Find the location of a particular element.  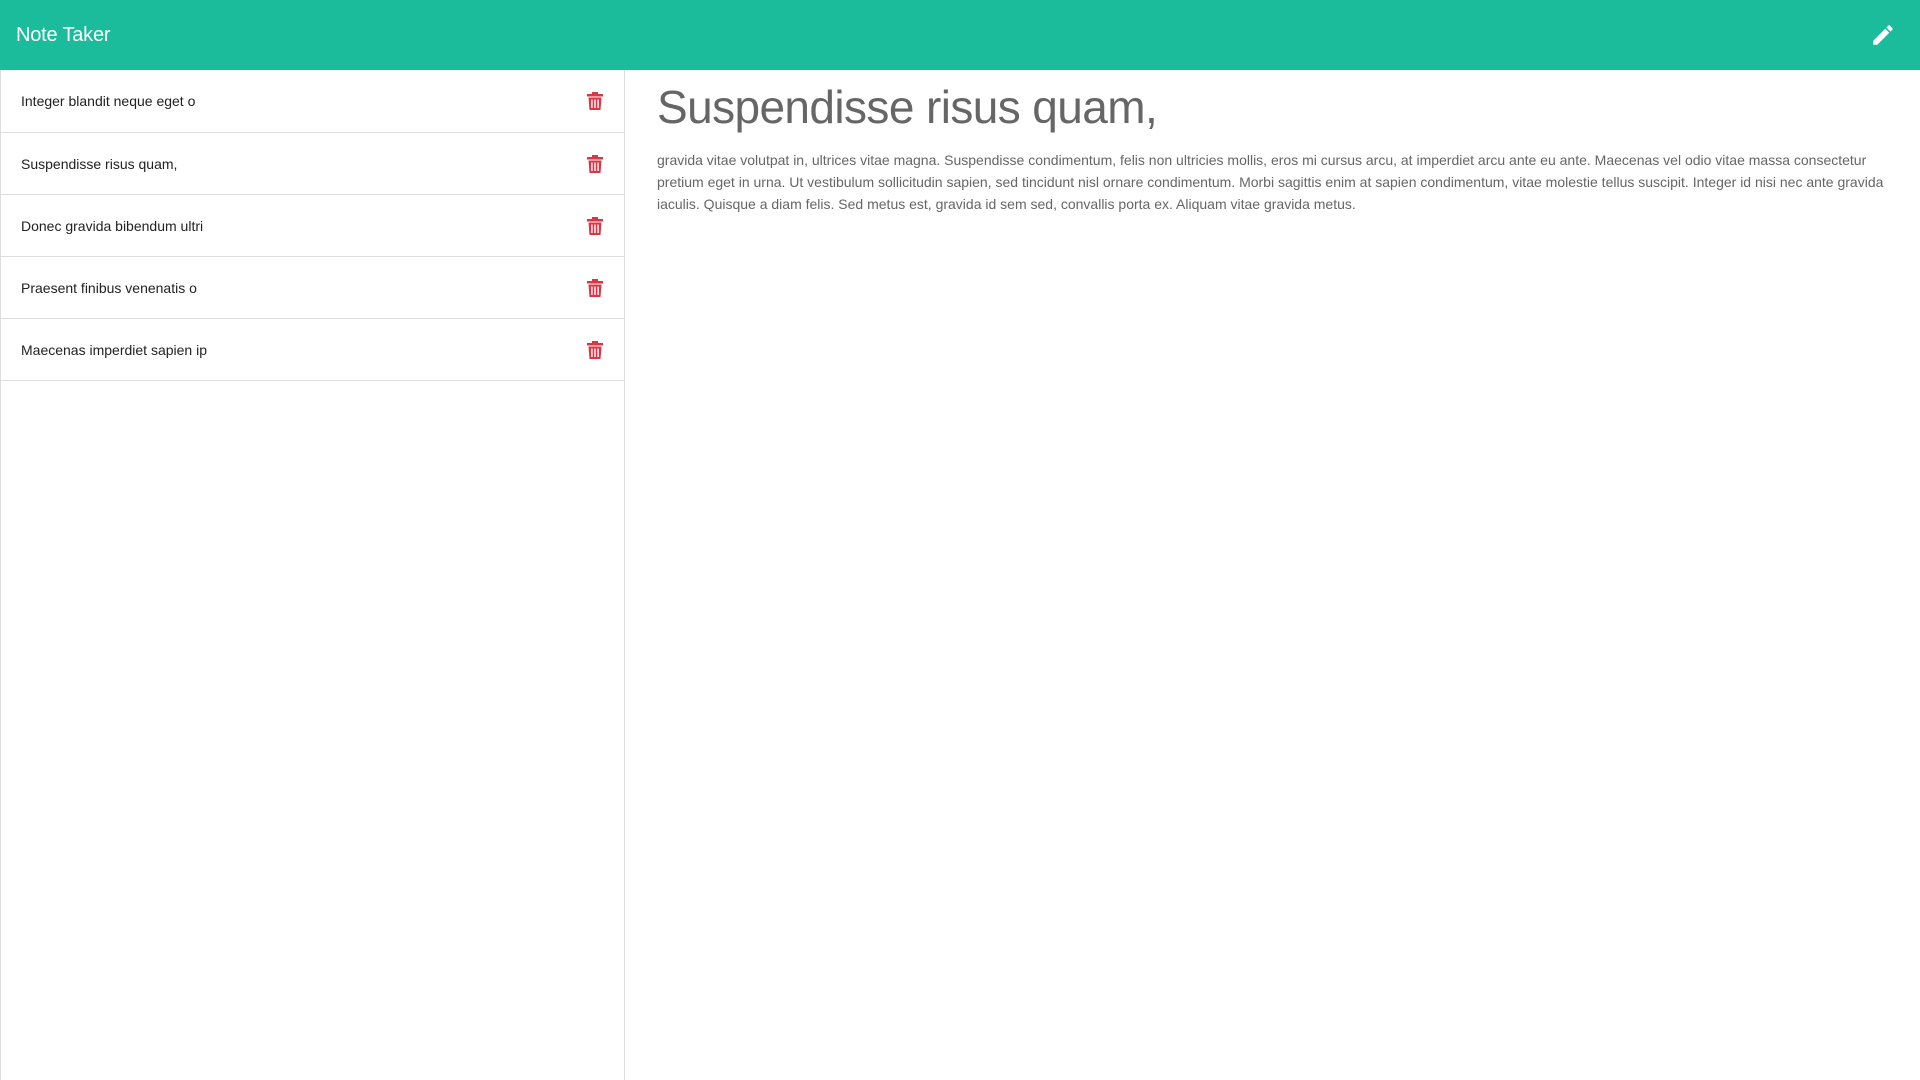

new-note-button is located at coordinates (1883, 35).